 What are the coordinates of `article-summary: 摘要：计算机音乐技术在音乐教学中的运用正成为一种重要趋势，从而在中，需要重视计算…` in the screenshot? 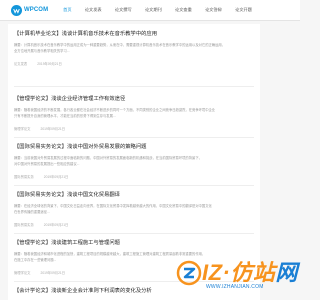 It's located at (134, 48).